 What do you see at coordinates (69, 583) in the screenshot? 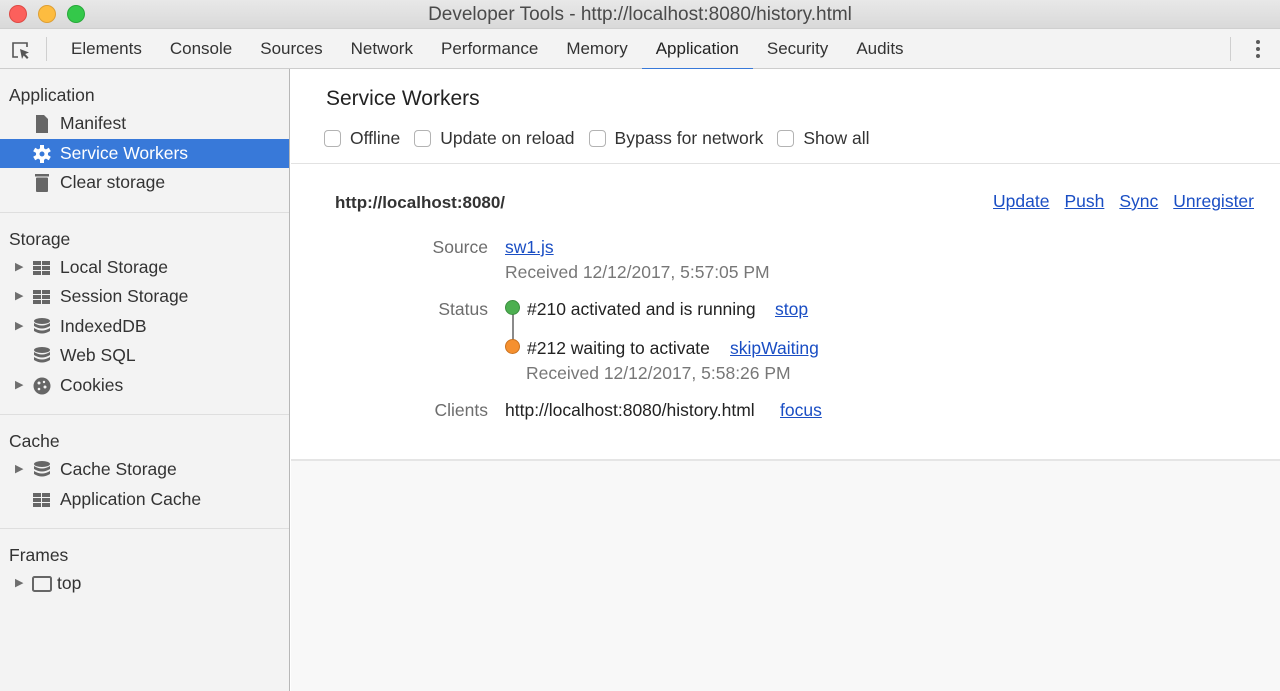
I see `sidebar-item-label: top` at bounding box center [69, 583].